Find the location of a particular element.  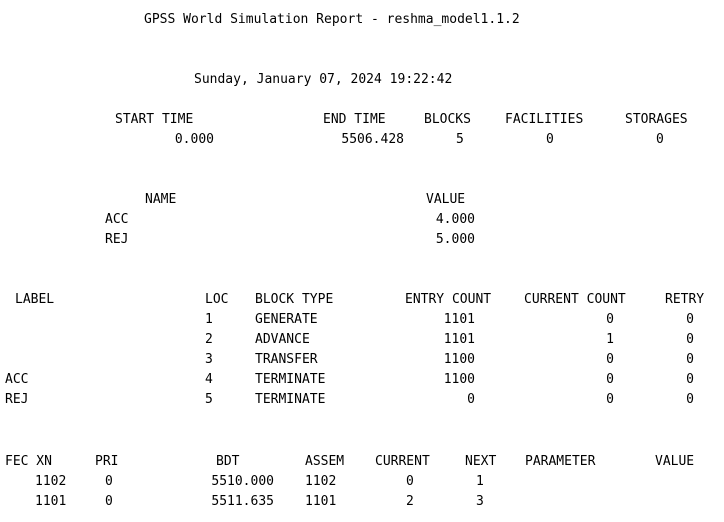

fec-current: 2 is located at coordinates (410, 501).